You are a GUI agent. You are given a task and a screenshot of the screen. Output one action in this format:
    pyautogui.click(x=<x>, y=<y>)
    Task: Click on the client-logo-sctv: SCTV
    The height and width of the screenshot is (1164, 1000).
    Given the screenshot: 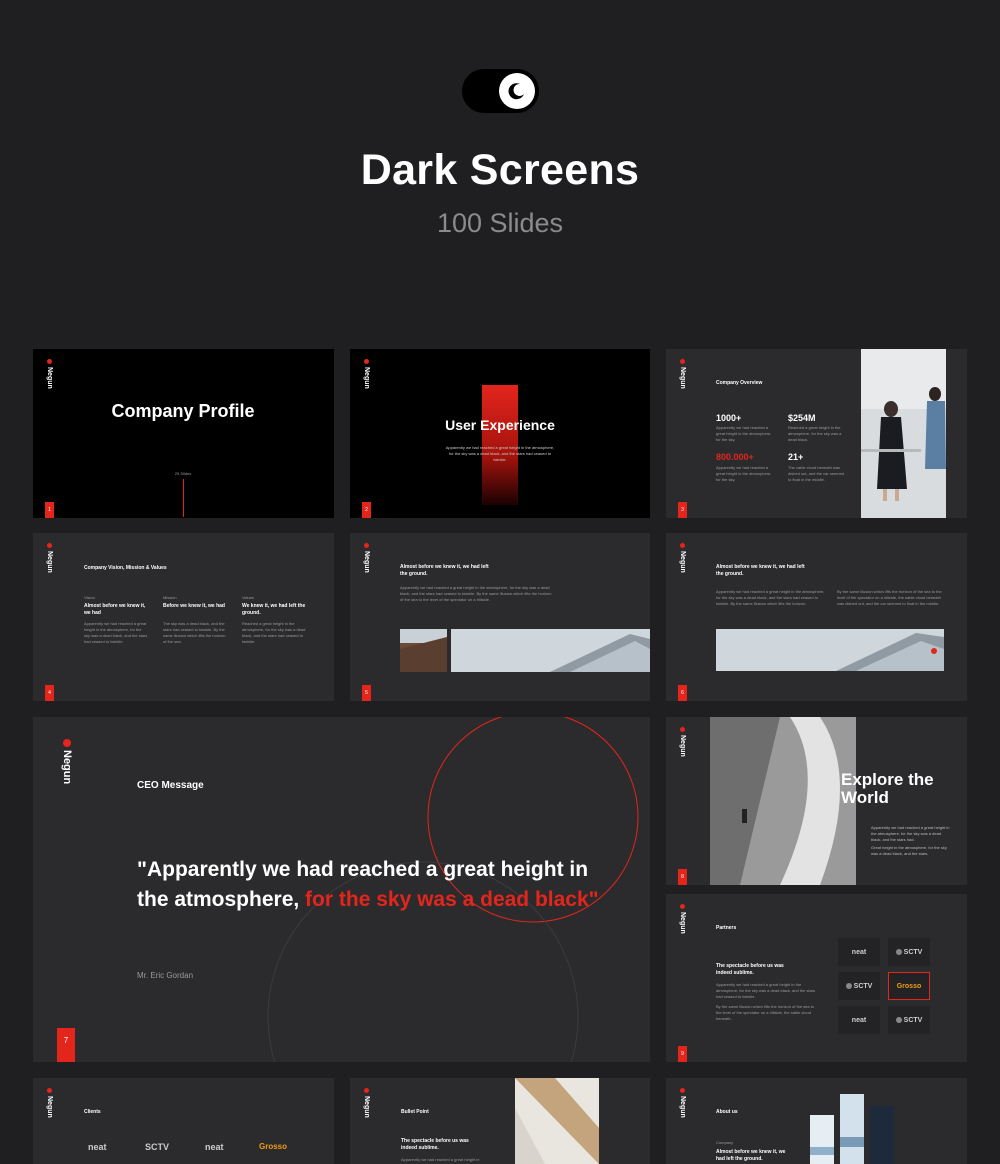 What is the action you would take?
    pyautogui.click(x=157, y=1147)
    